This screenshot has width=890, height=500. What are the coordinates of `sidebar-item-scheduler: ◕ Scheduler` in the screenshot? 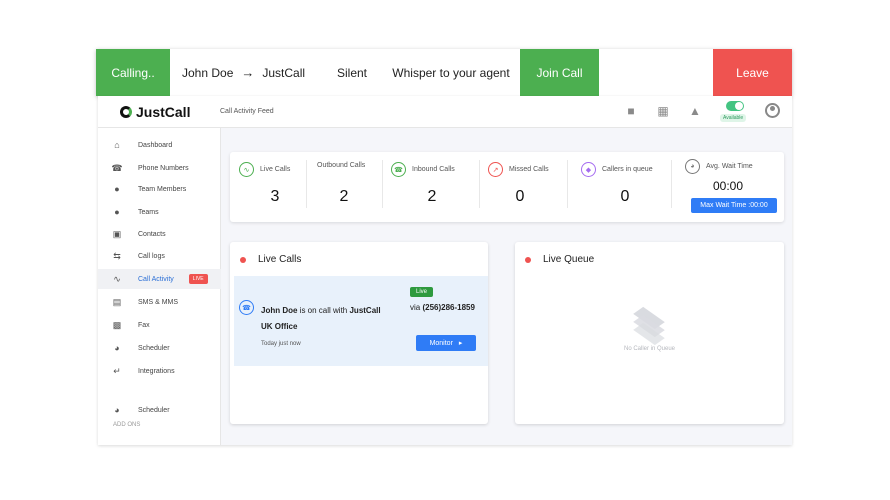 It's located at (159, 348).